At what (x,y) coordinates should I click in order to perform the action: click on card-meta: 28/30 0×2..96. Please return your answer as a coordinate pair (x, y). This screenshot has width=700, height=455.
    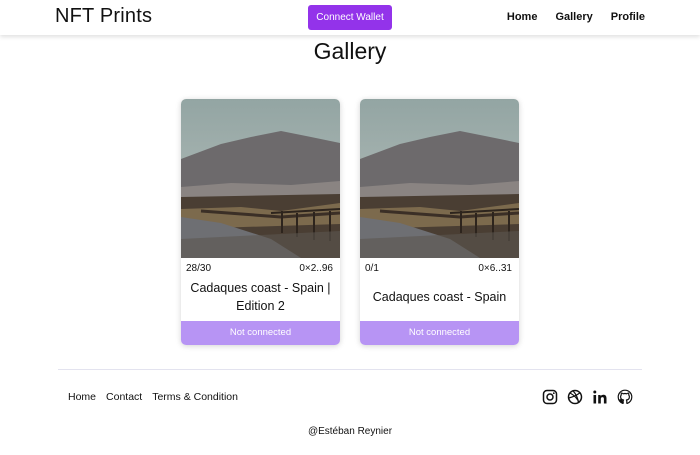
    Looking at the image, I should click on (259, 268).